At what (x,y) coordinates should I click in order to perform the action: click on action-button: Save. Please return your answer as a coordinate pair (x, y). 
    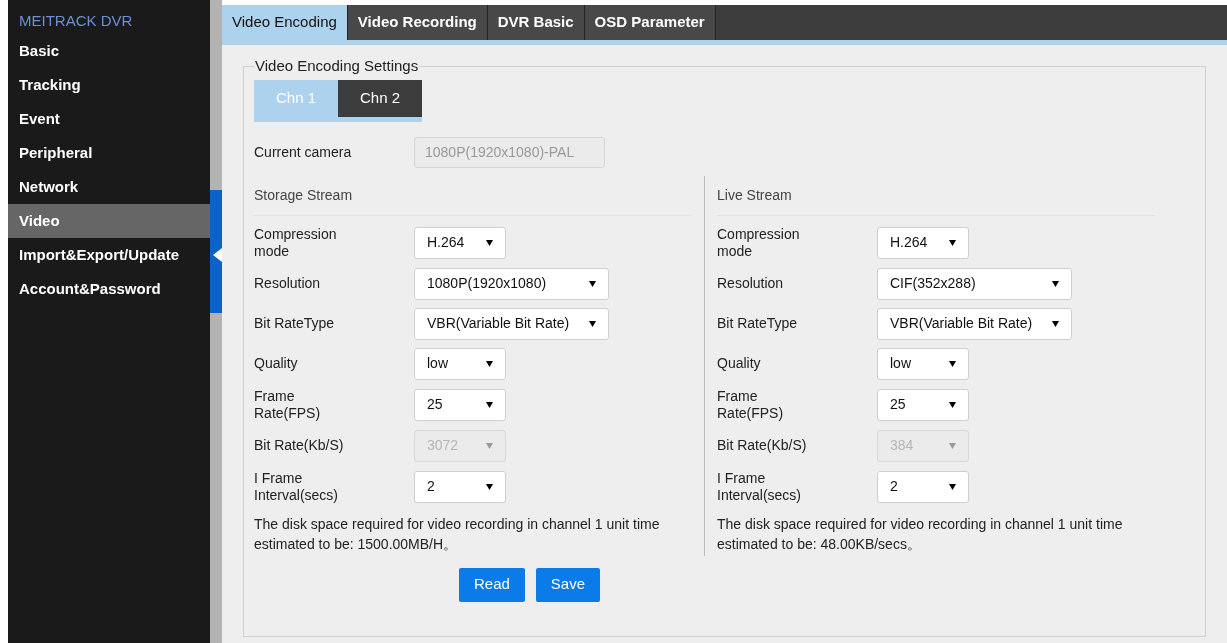
    Looking at the image, I should click on (568, 584).